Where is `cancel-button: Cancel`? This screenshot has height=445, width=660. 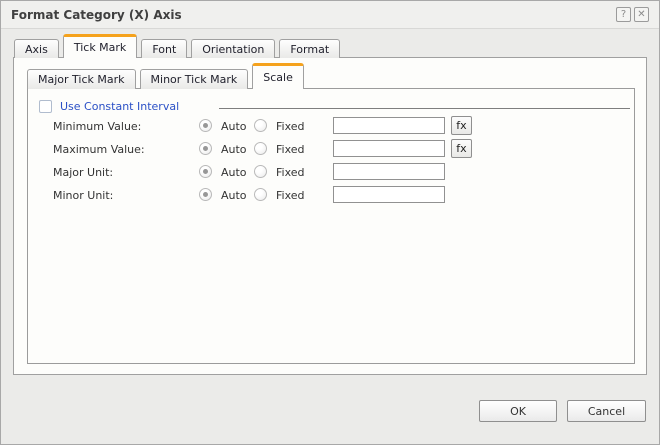
cancel-button: Cancel is located at coordinates (606, 411).